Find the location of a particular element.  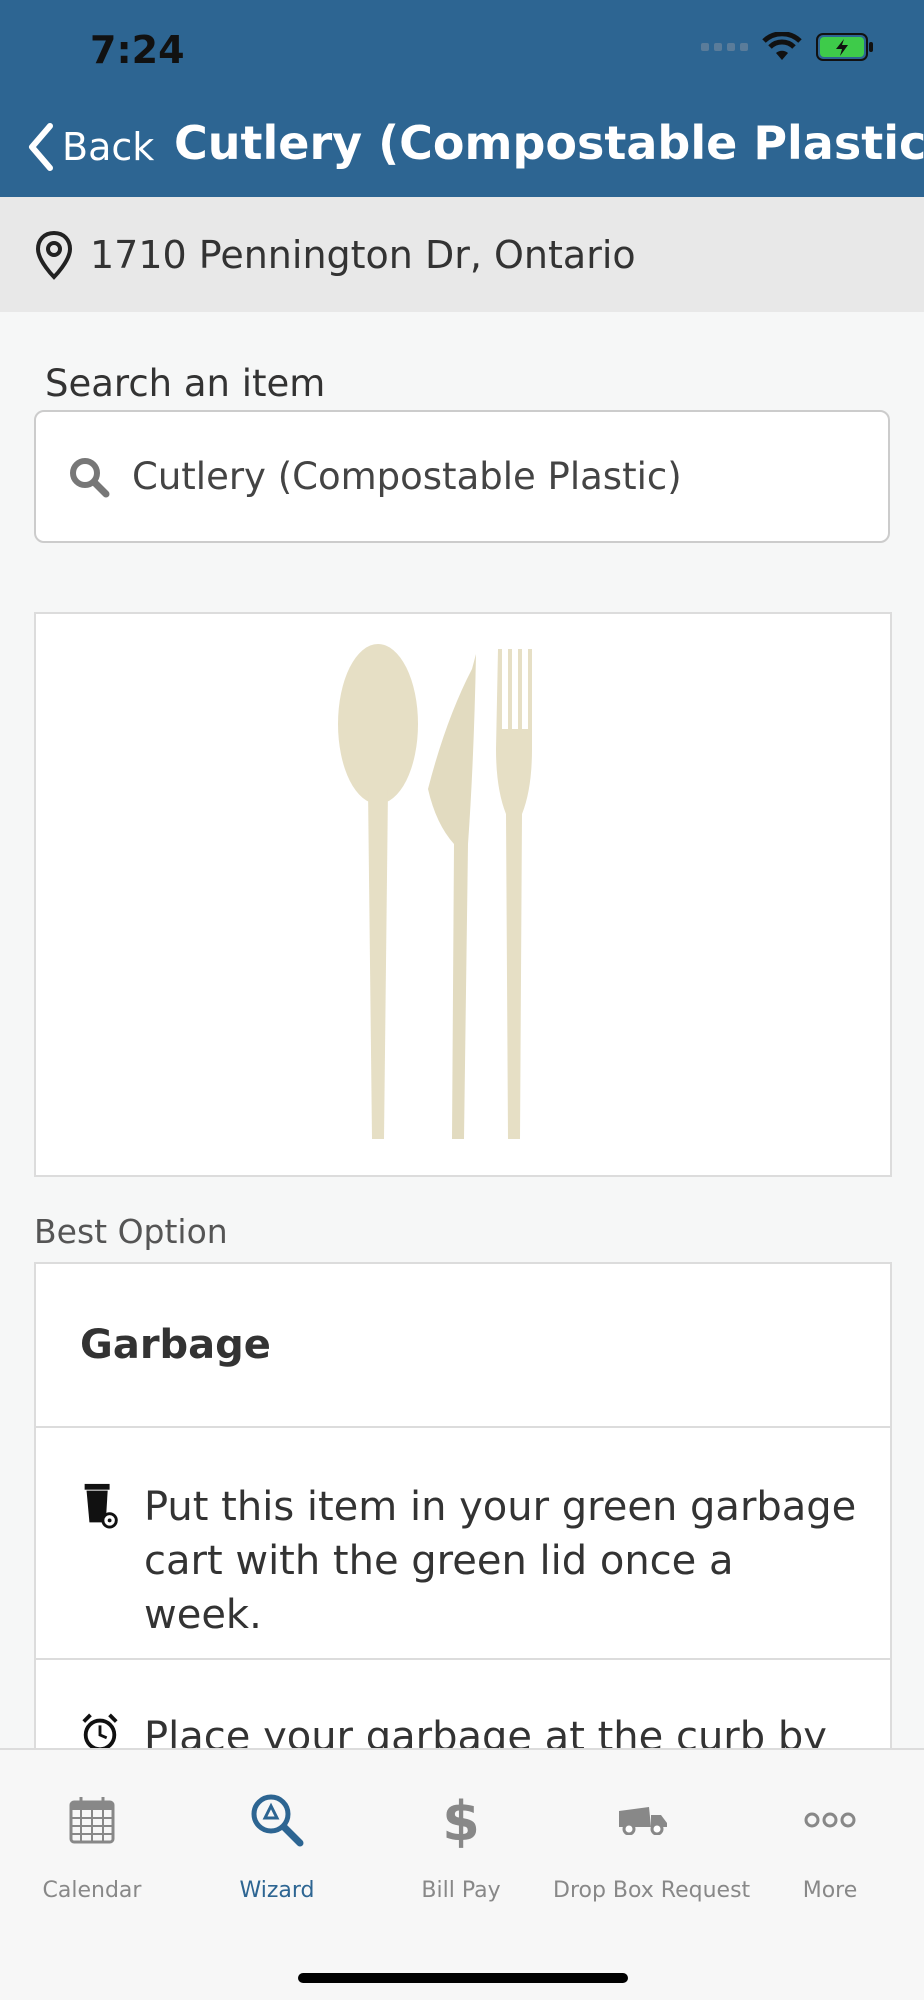

truck-icon is located at coordinates (643, 1821).